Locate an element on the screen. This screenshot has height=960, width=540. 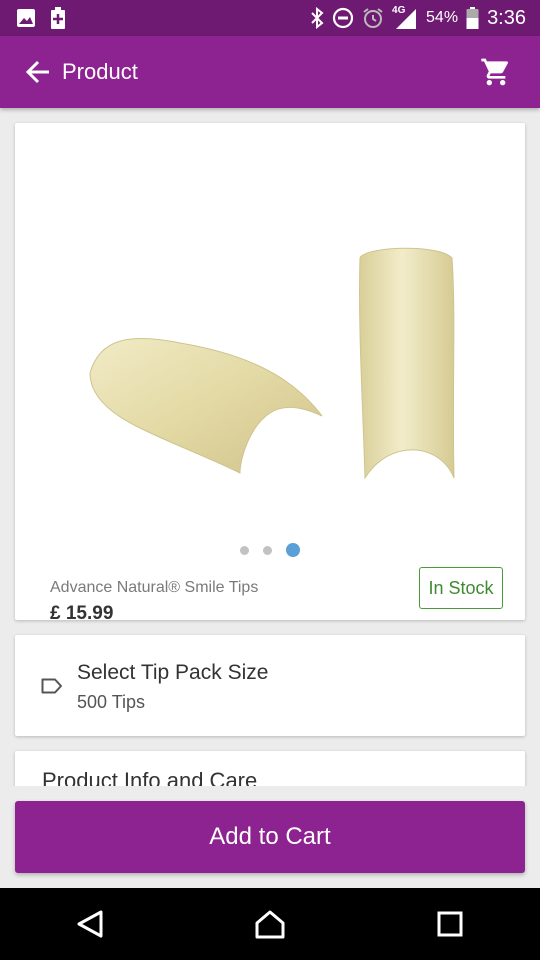
cart-button is located at coordinates (496, 72).